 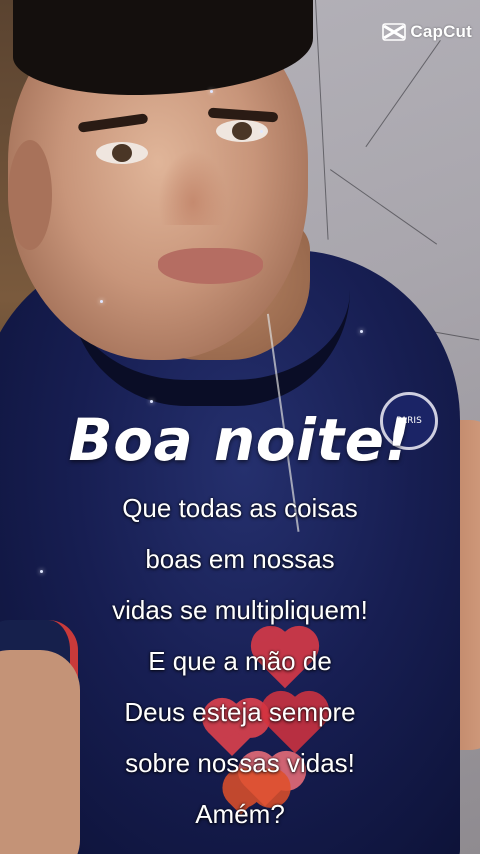 I want to click on hair, so click(x=163, y=47).